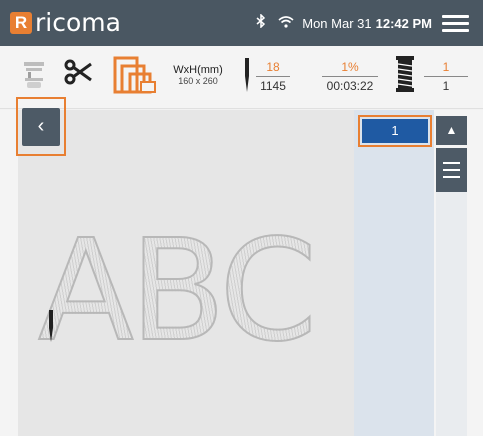 The width and height of the screenshot is (483, 436). What do you see at coordinates (198, 81) in the screenshot?
I see `size-value: 160 x 260` at bounding box center [198, 81].